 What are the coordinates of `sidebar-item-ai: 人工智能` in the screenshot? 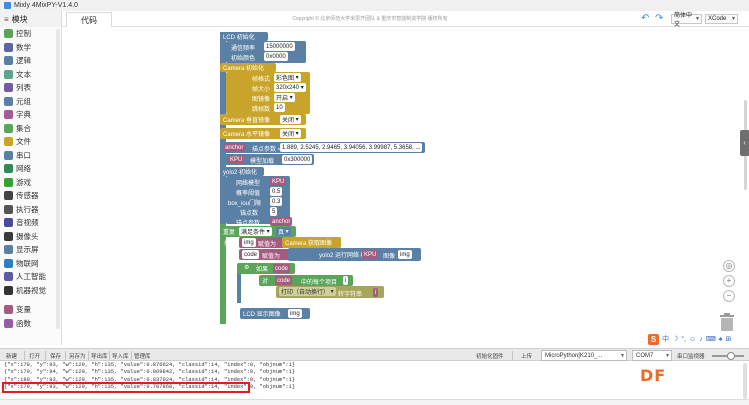 It's located at (30, 277).